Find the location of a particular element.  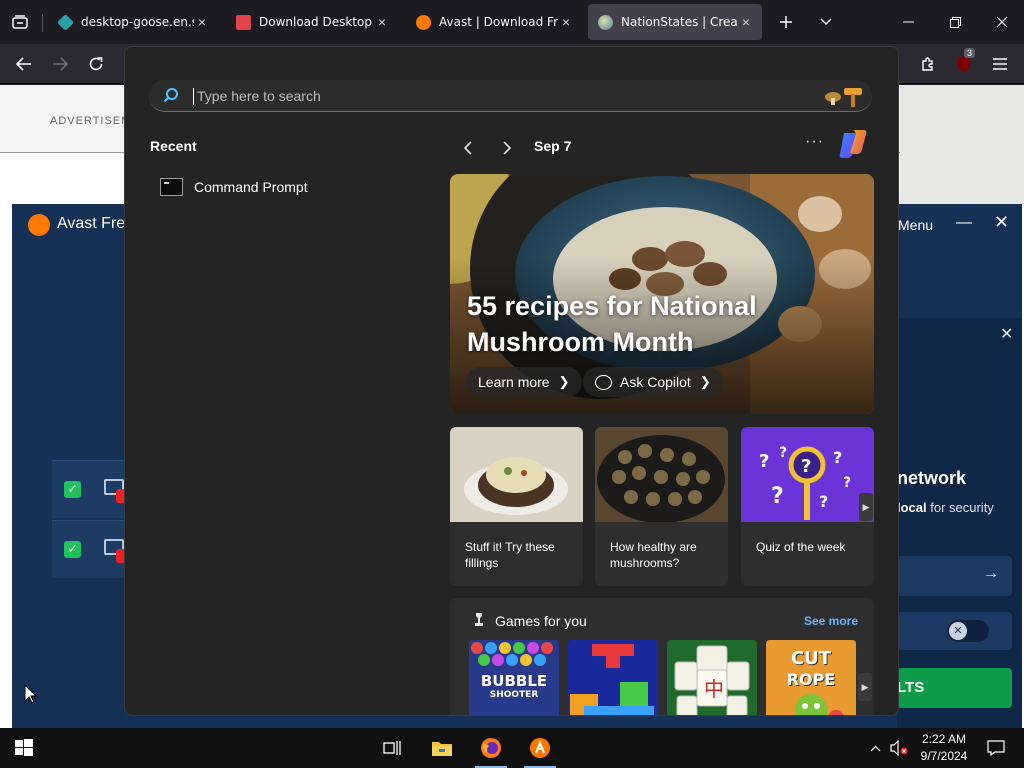

back-arrow-icon is located at coordinates (24, 64).